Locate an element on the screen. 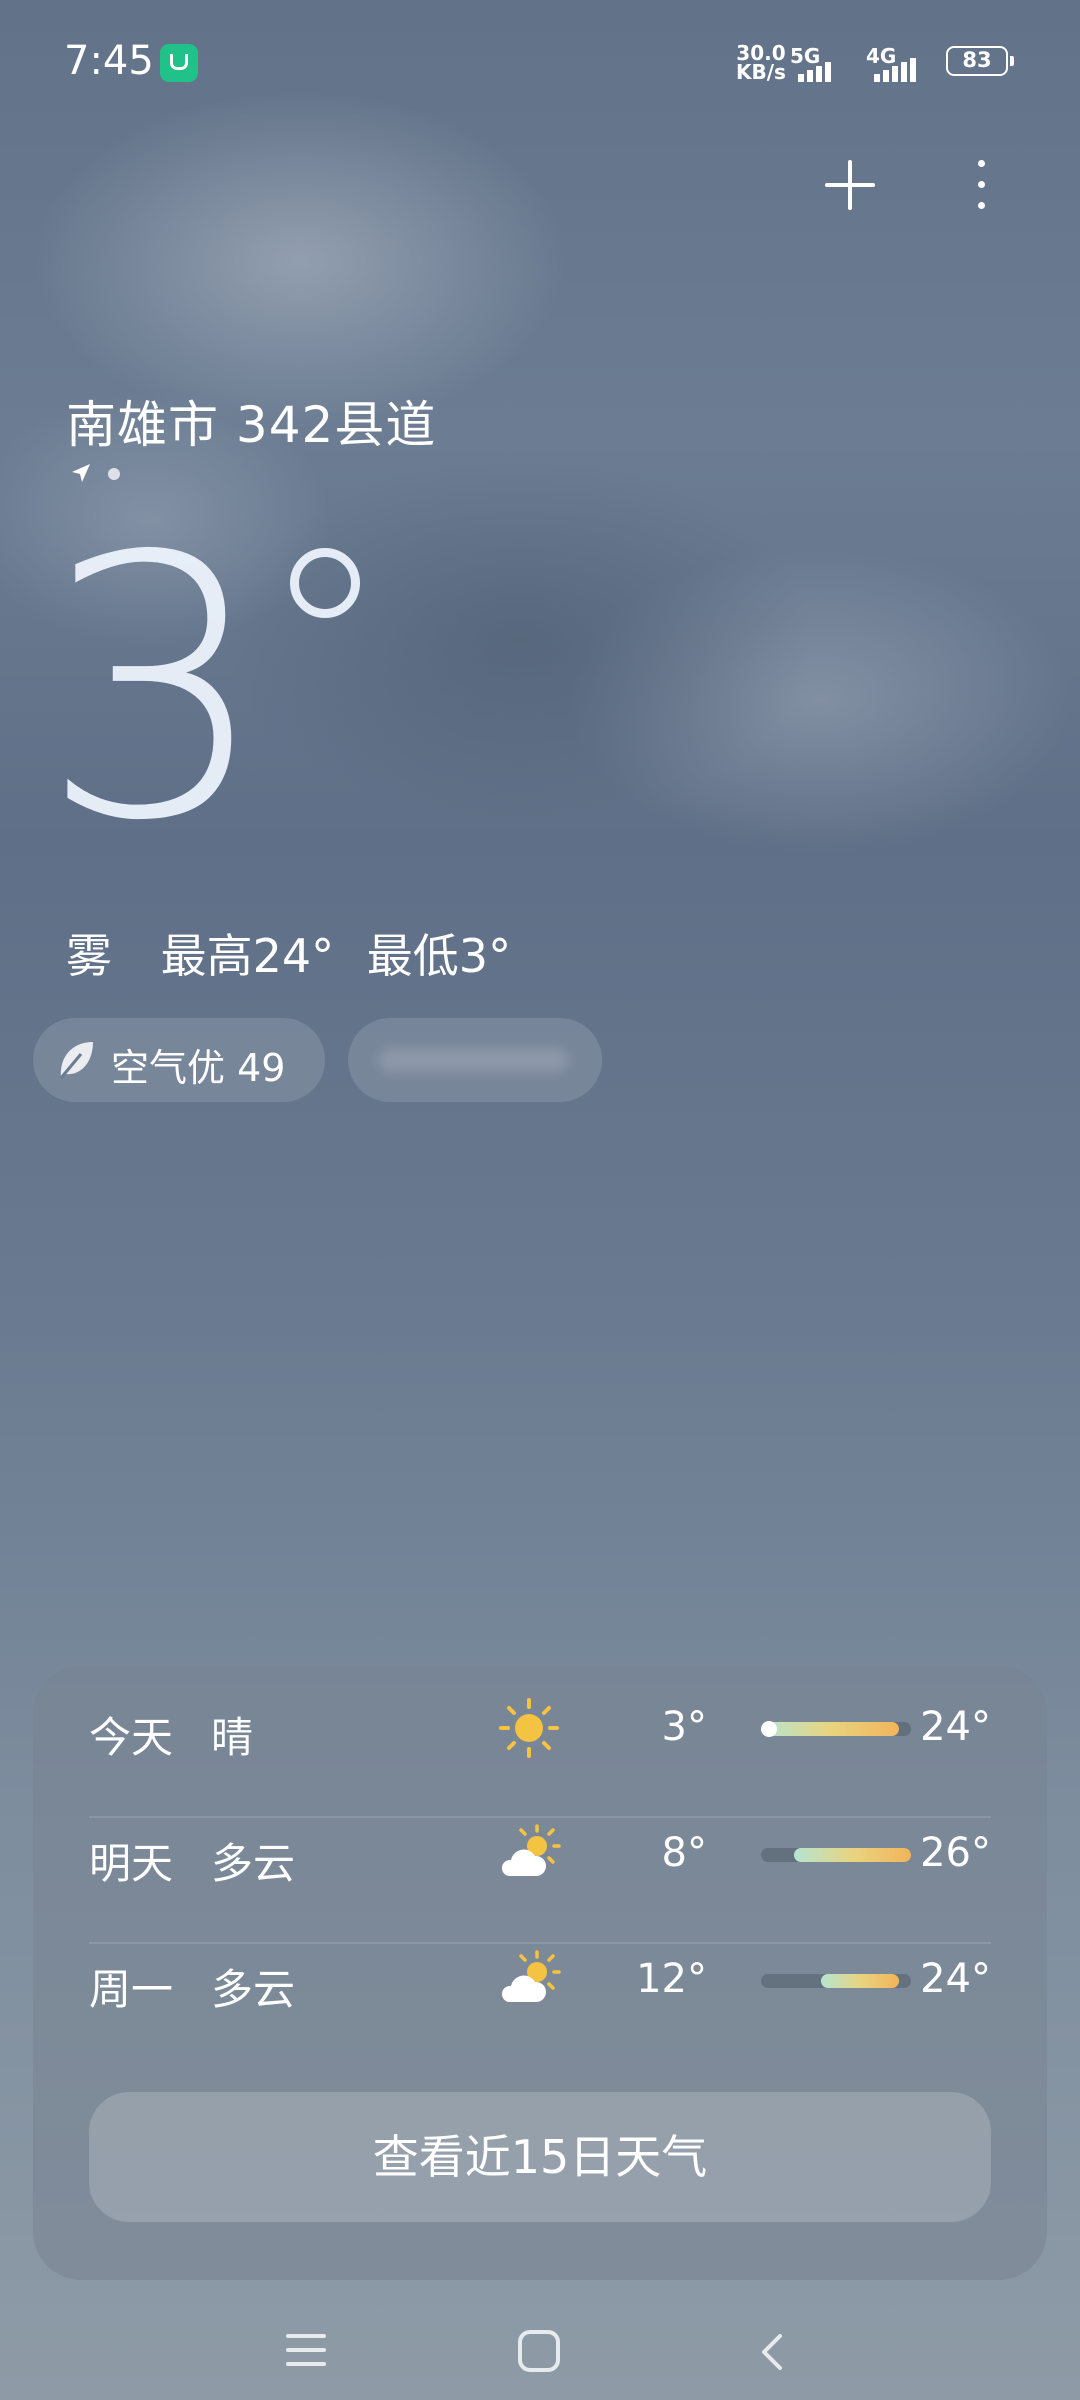  current-temperature: 3 is located at coordinates (154, 689).